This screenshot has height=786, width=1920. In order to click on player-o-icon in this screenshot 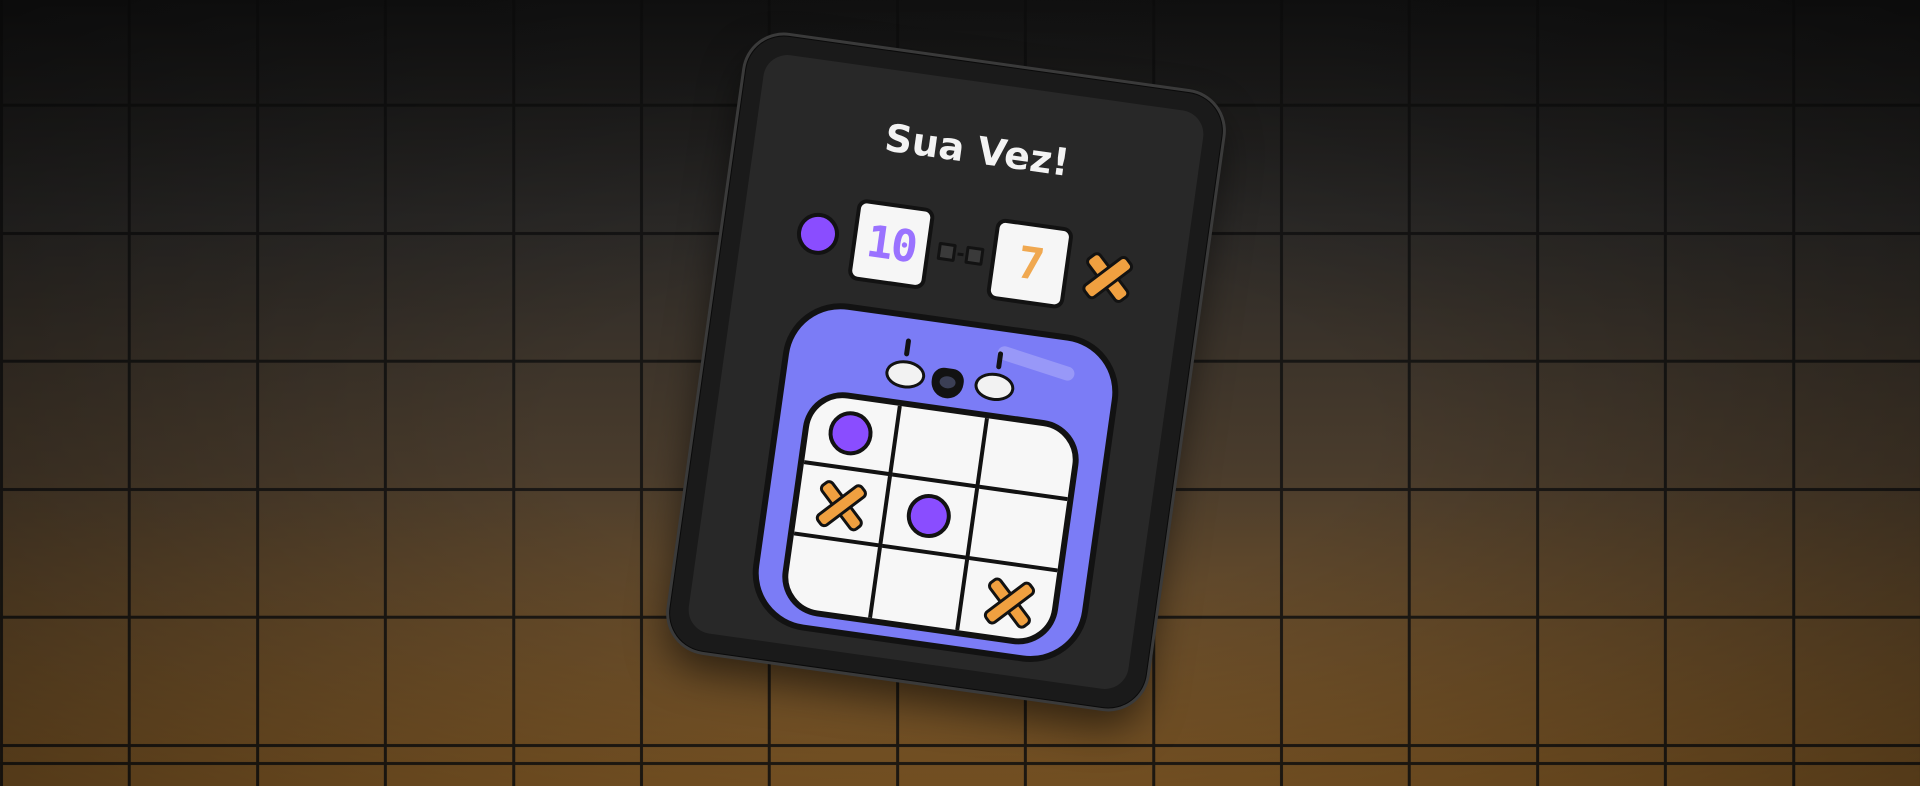, I will do `click(818, 234)`.